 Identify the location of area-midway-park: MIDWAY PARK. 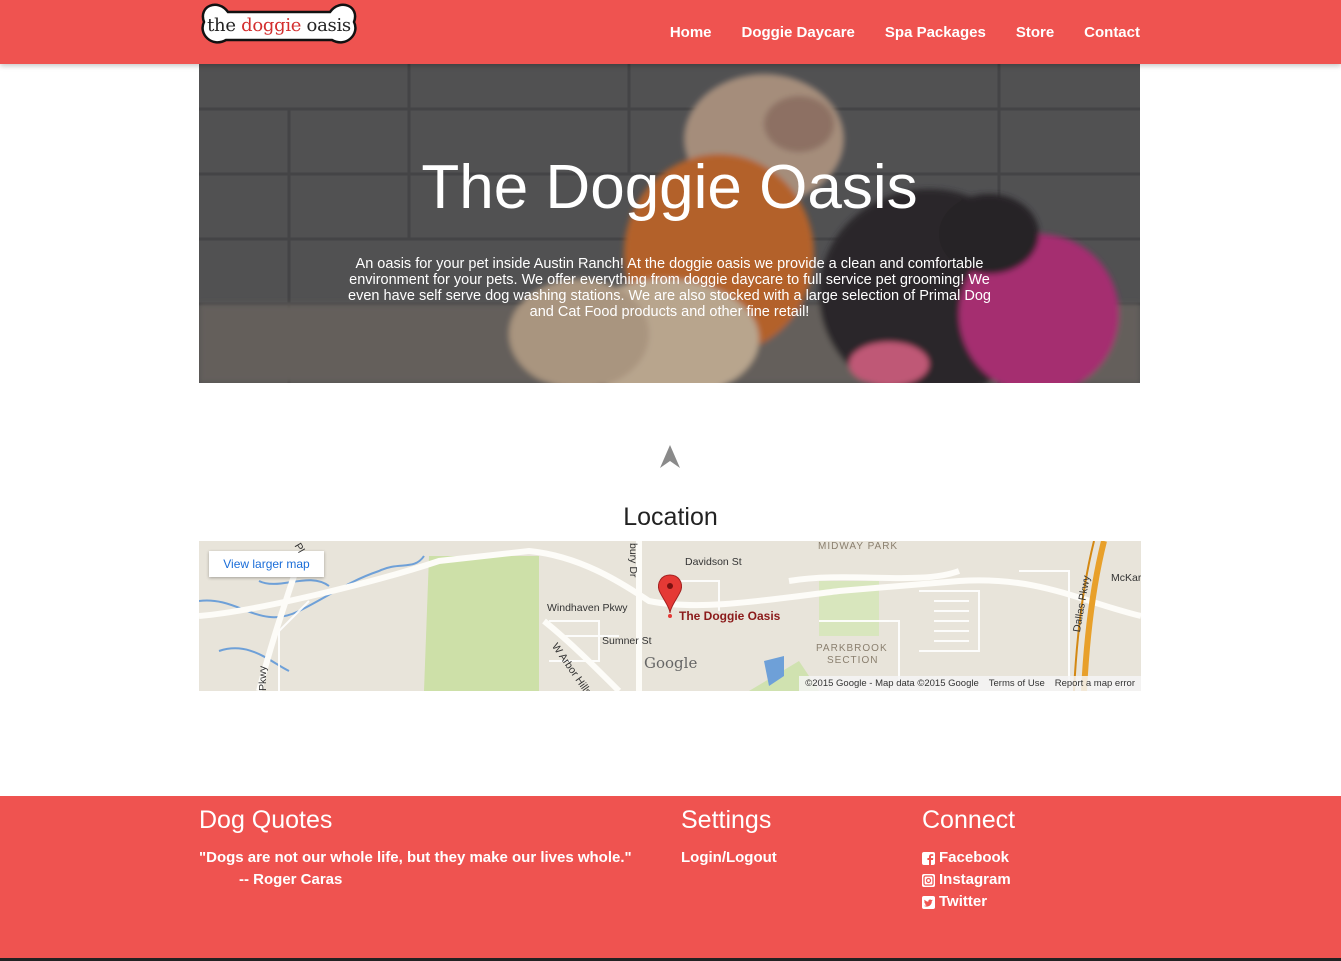
(858, 546).